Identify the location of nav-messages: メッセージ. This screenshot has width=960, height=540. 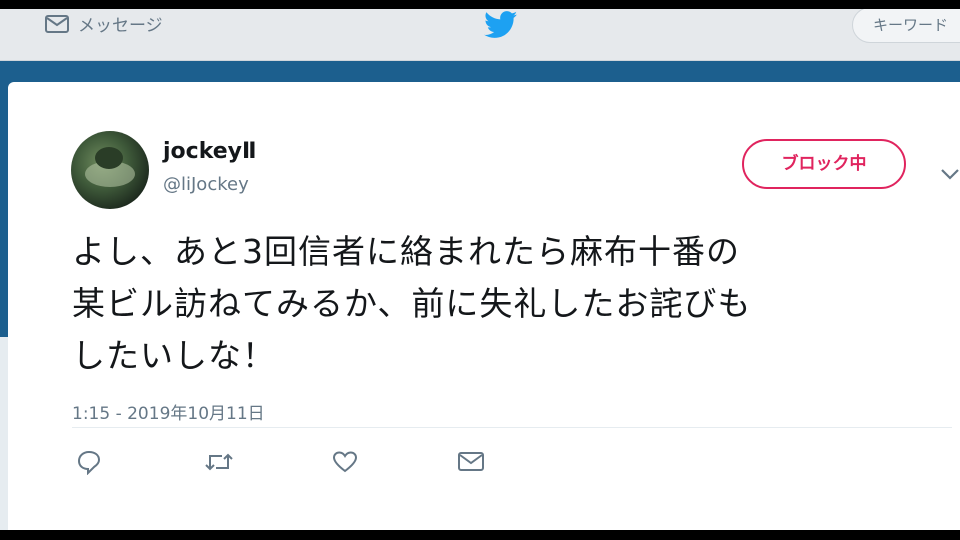
(103, 23).